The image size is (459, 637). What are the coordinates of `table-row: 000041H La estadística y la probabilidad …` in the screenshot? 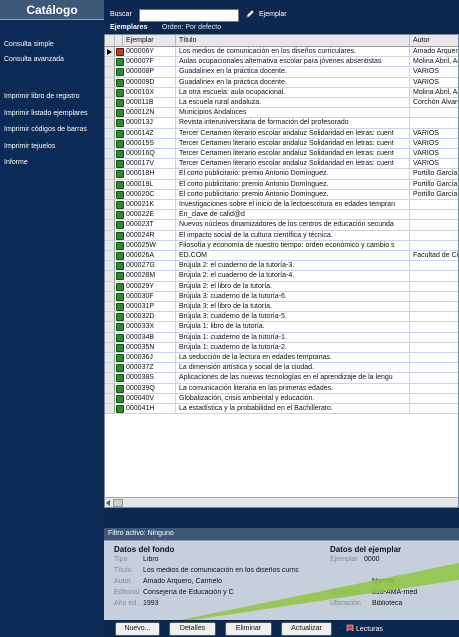 It's located at (281, 409).